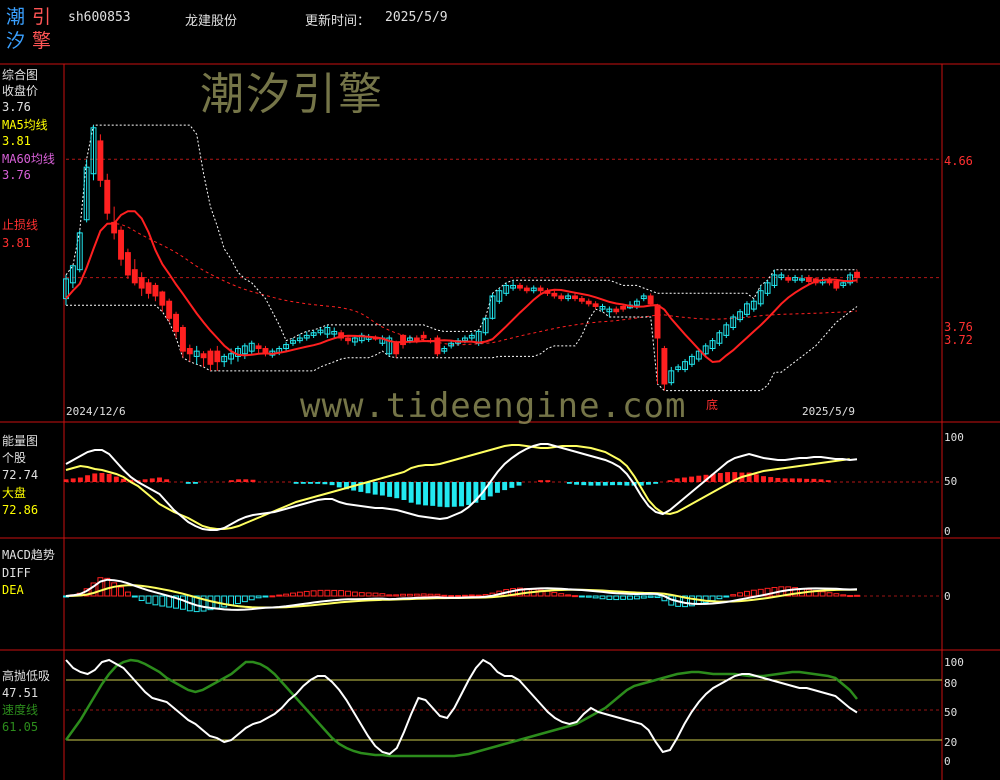 This screenshot has width=1000, height=780. Describe the element at coordinates (16, 175) in the screenshot. I see `ma60-value: 3.76` at that location.